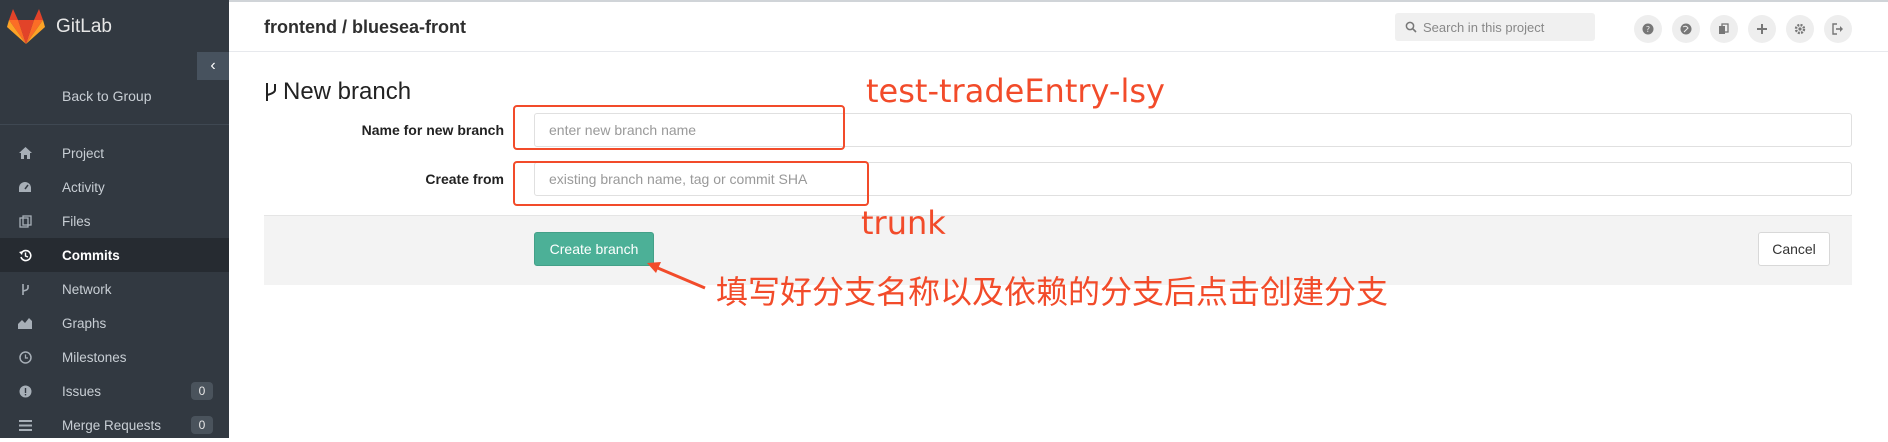 The width and height of the screenshot is (1888, 442). What do you see at coordinates (679, 127) in the screenshot?
I see `annotation-box-branch-name` at bounding box center [679, 127].